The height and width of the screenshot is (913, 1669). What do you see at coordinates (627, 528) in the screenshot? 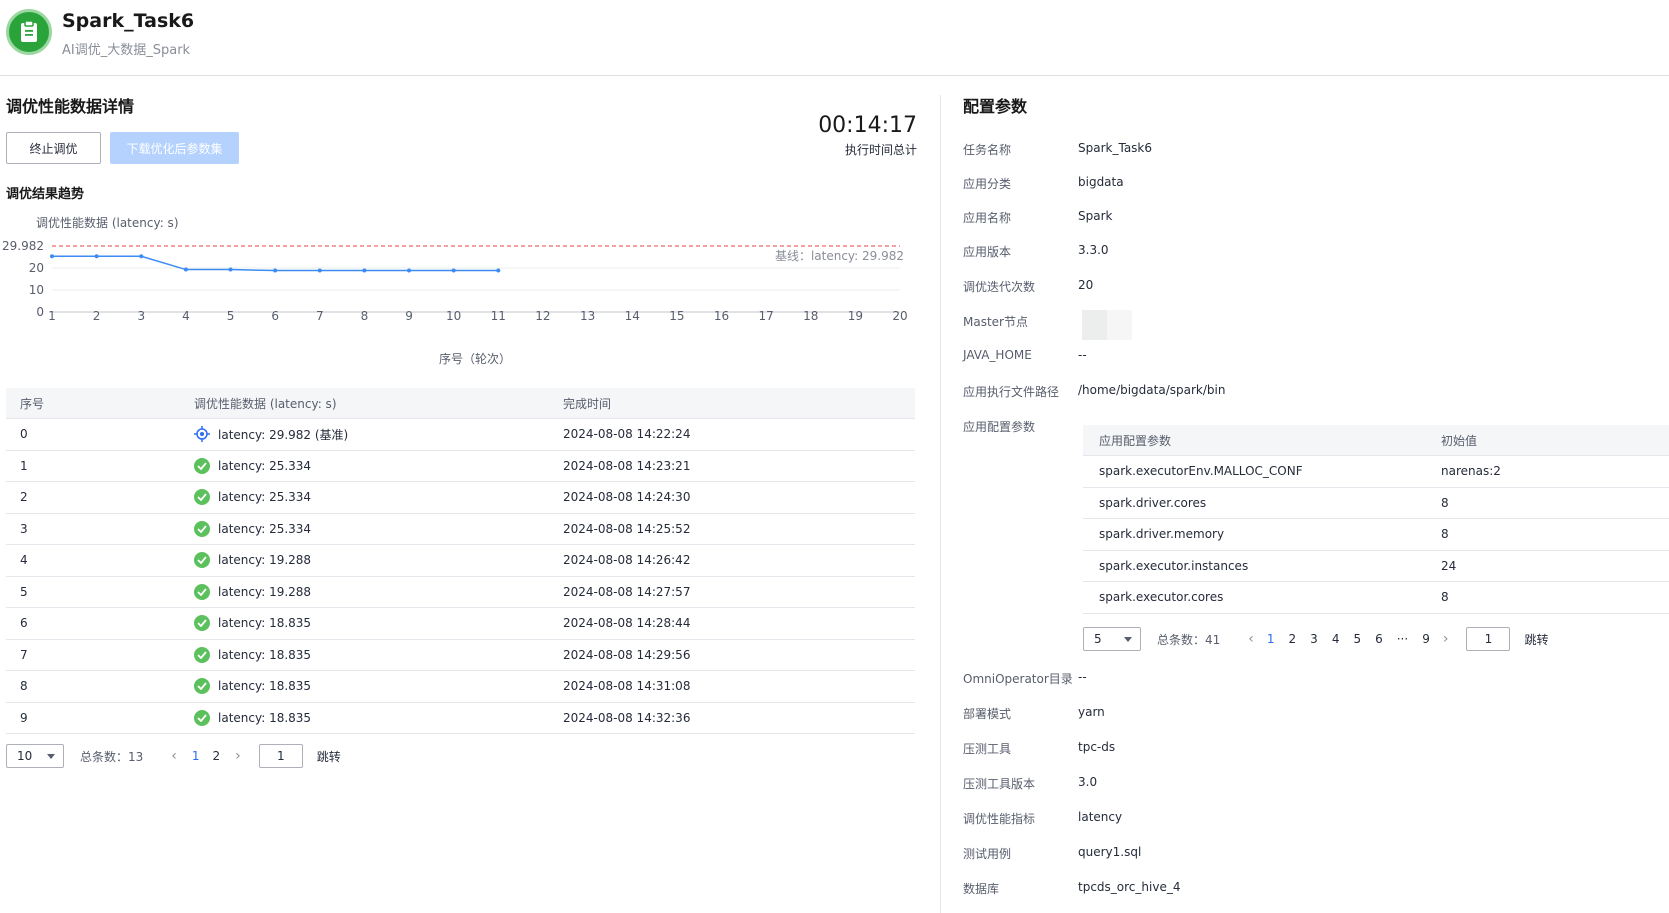
I see `row-time: 2024-08-08 14:25:52` at bounding box center [627, 528].